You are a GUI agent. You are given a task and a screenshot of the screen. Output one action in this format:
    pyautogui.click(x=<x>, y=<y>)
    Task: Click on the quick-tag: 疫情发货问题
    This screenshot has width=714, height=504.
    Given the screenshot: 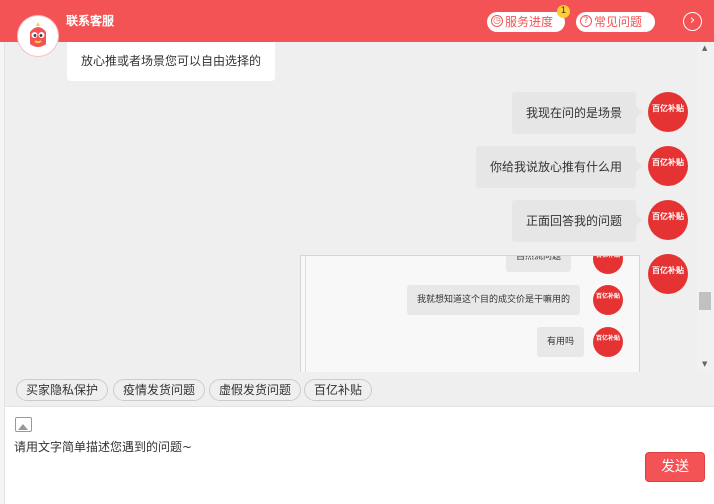 What is the action you would take?
    pyautogui.click(x=159, y=390)
    